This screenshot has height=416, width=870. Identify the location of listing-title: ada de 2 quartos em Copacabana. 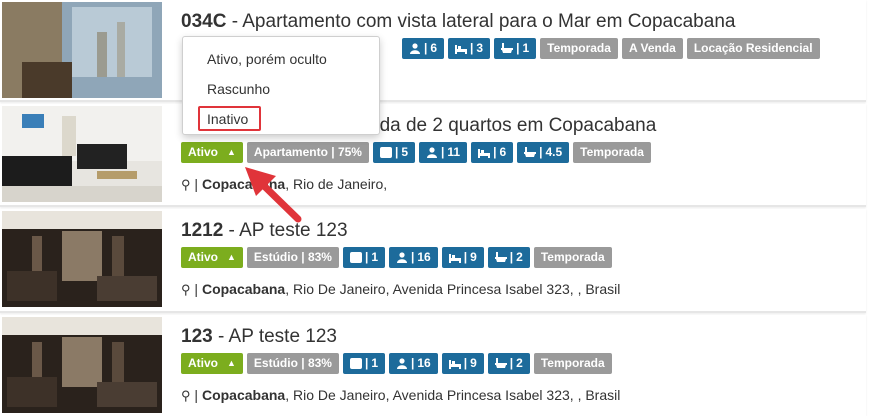
(512, 126).